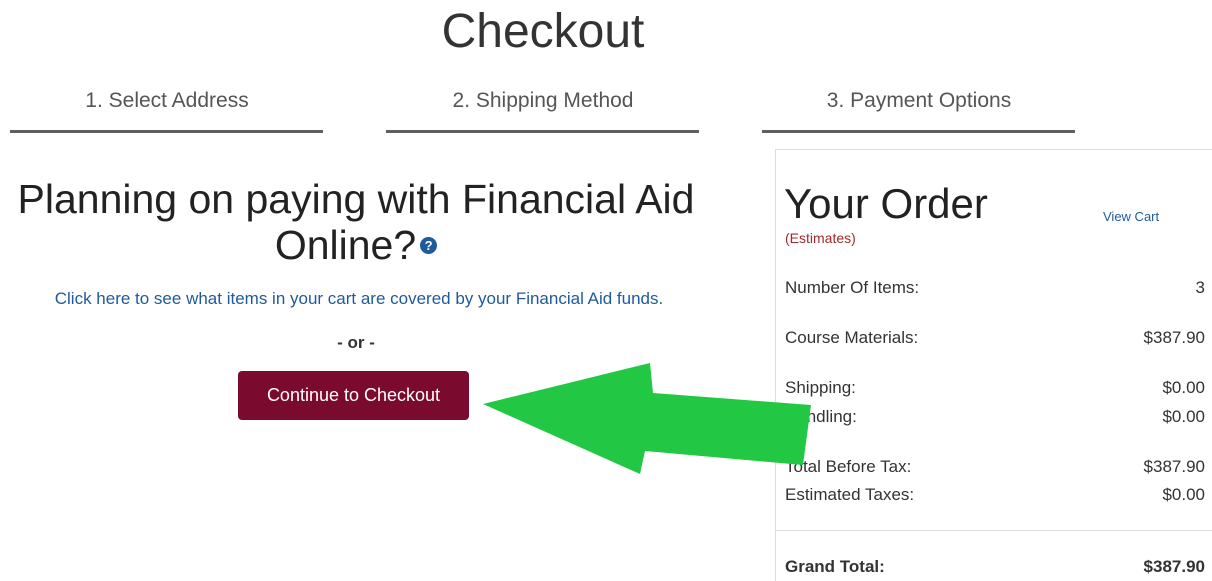  What do you see at coordinates (356, 199) in the screenshot?
I see `financial-aid-heading-line1: Planning on paying with Financial Aid` at bounding box center [356, 199].